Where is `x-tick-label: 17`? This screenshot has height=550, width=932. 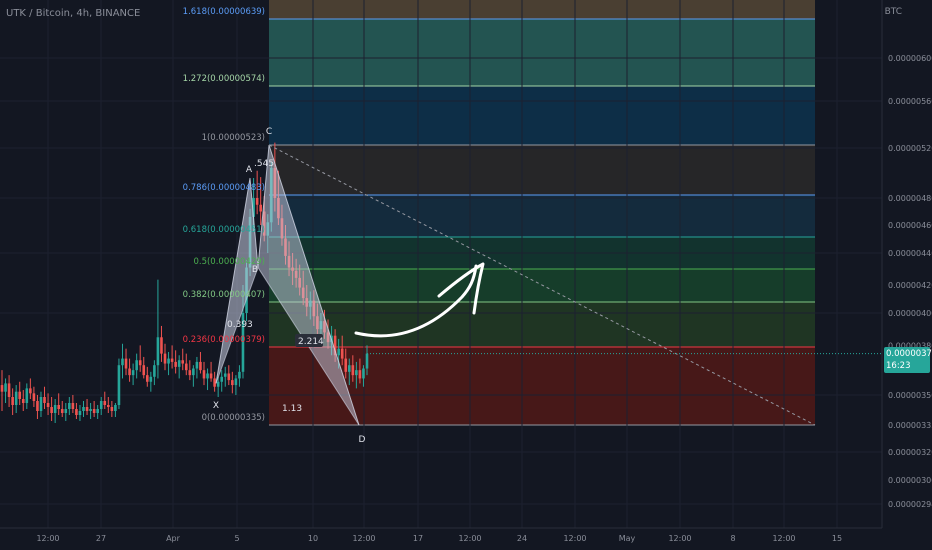 x-tick-label: 17 is located at coordinates (418, 538).